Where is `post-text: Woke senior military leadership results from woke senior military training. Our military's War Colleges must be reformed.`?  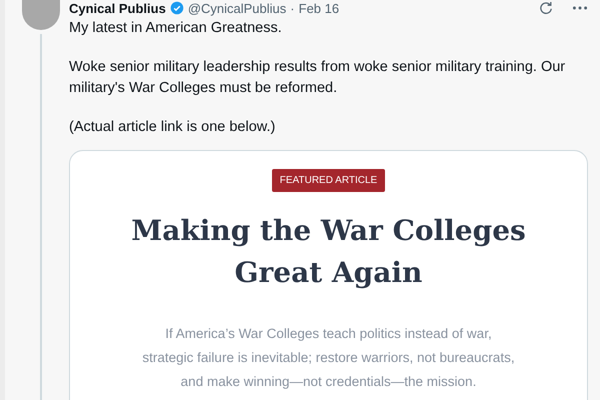
post-text: Woke senior military leadership results from woke senior military training. Our military's War Colleges must be reformed. is located at coordinates (317, 78).